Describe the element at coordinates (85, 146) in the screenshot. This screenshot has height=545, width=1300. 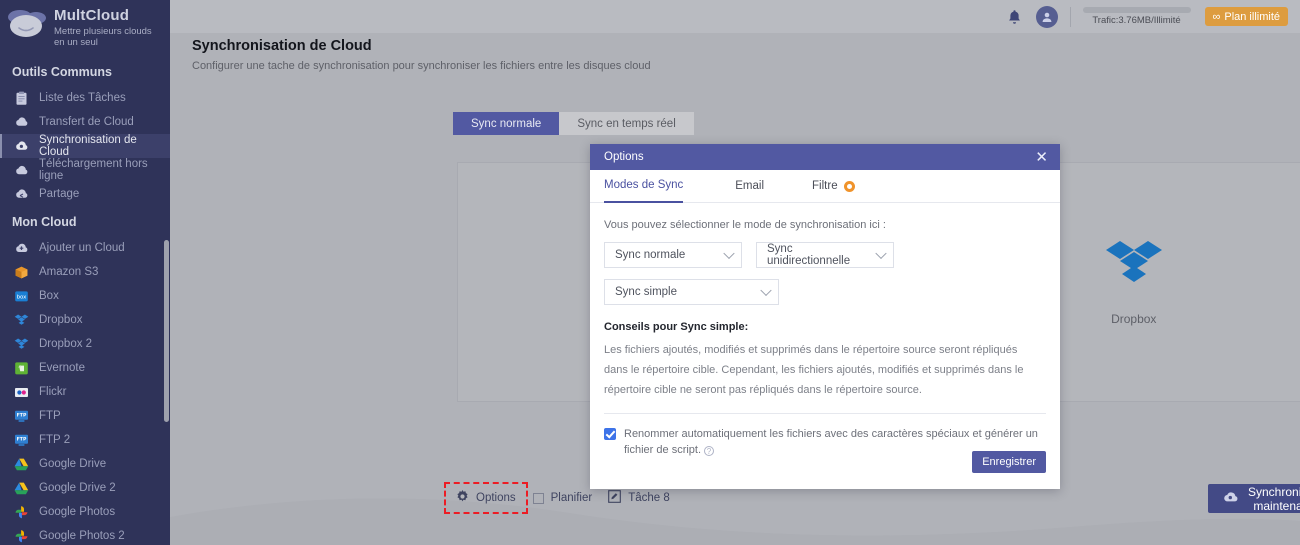
I see `sidebar-item-synchronisation-de-cloud: Synchronisation de Cloud` at that location.